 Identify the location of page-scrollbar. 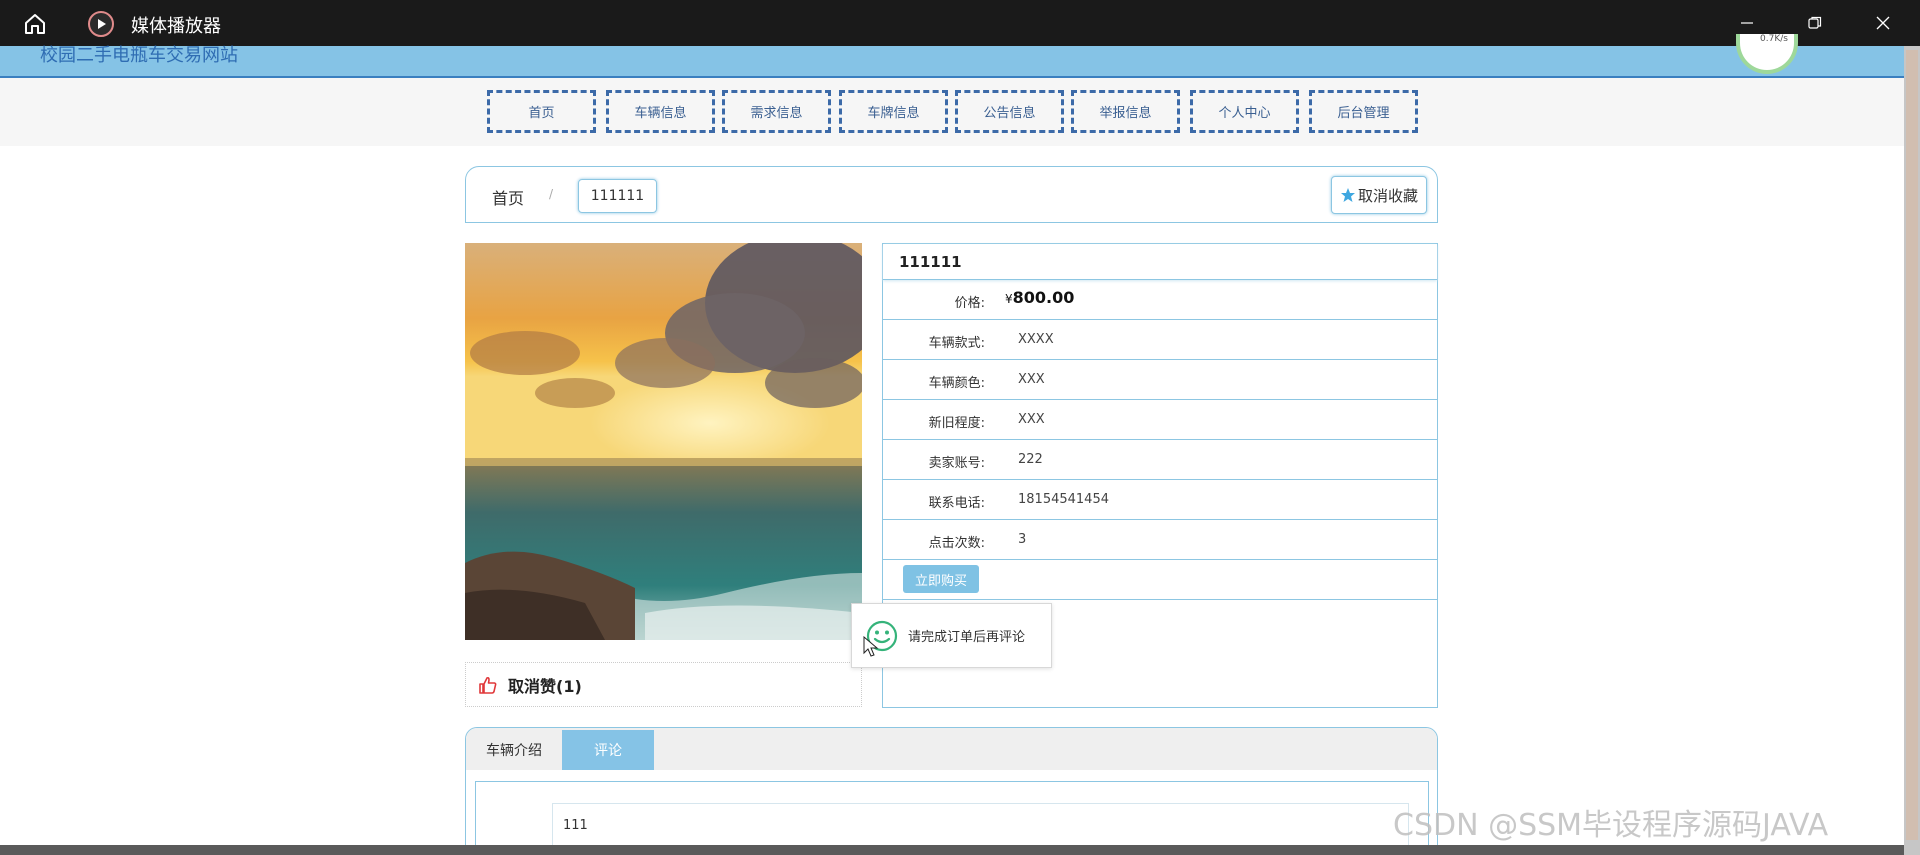
(1912, 450).